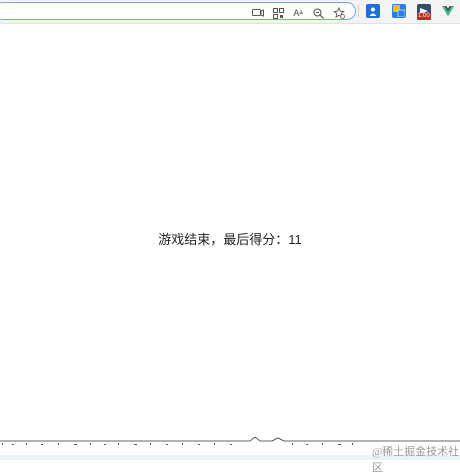 This screenshot has height=475, width=460. What do you see at coordinates (358, 11) in the screenshot?
I see `toolbar-separator` at bounding box center [358, 11].